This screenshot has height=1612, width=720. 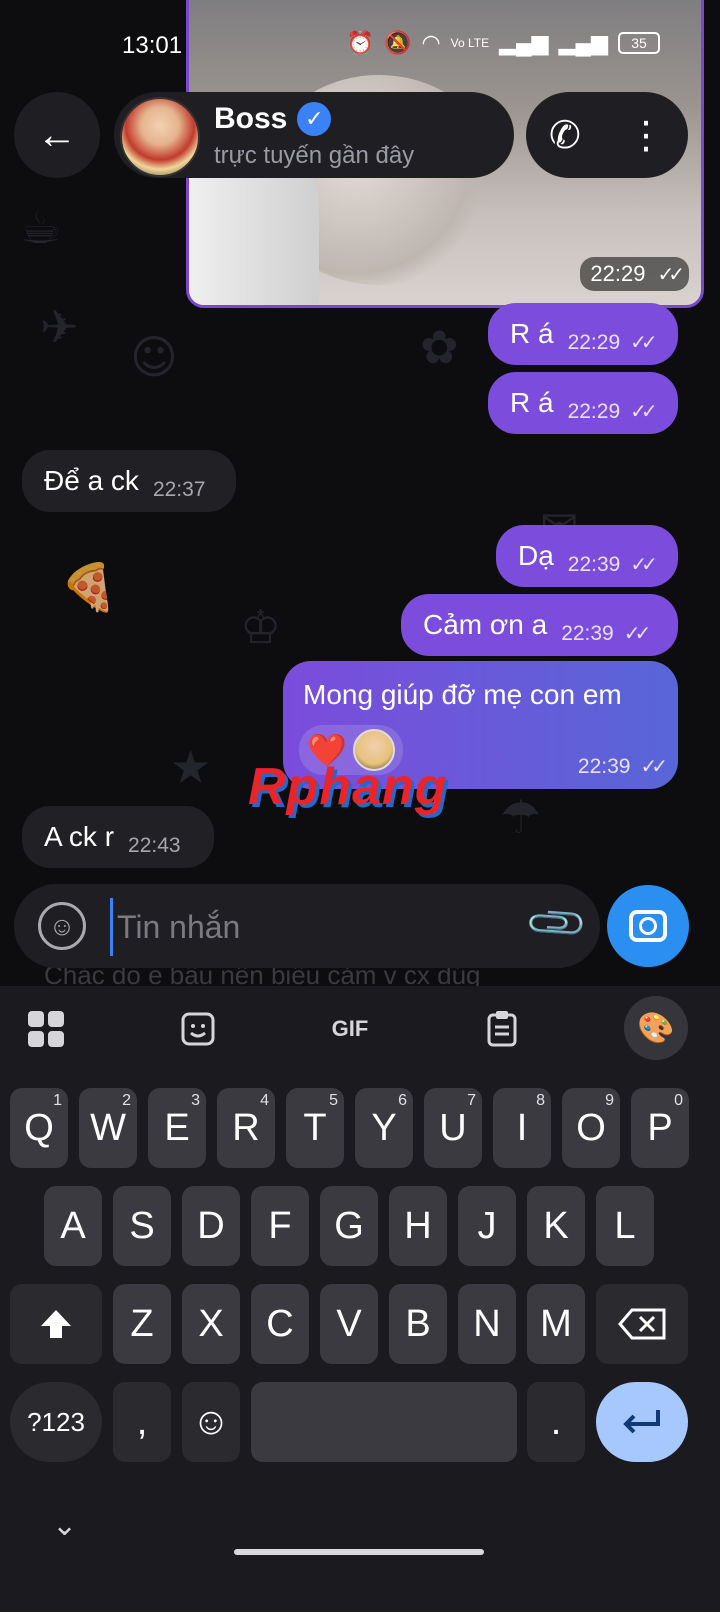 I want to click on signal-icon: ▂▄▆, so click(x=524, y=42).